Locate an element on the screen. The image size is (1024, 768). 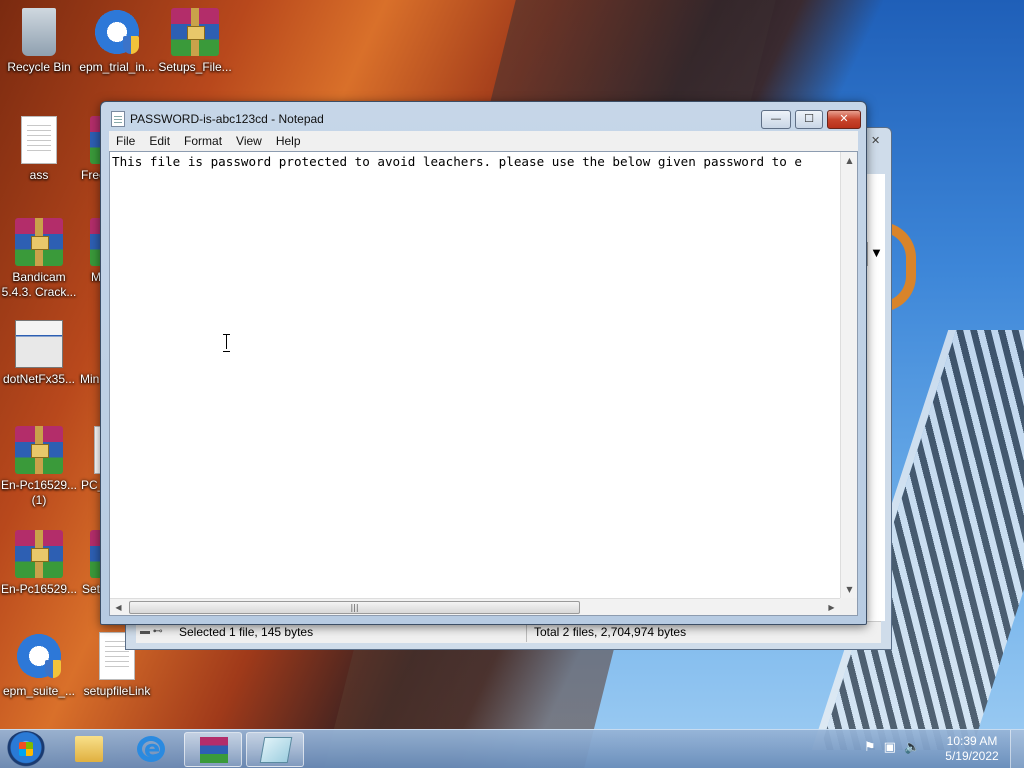
menu-bar: File Edit Format View Help is located at coordinates (483, 141).